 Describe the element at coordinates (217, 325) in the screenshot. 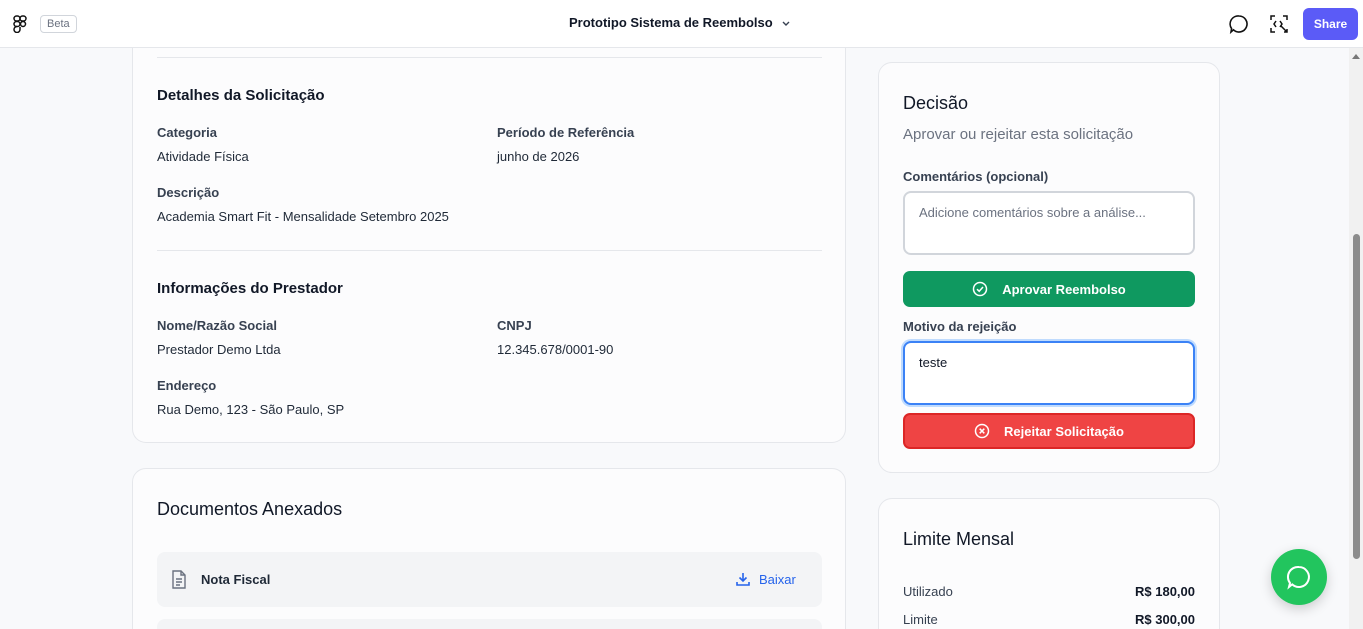

I see `provider-name-label: Nome/Razão Social` at that location.